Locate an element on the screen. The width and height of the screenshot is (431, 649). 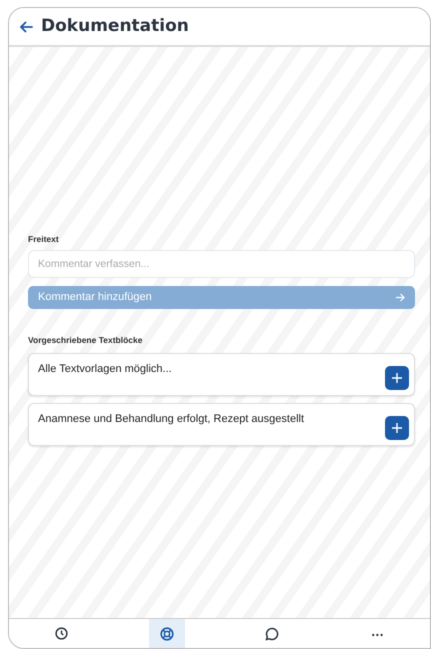
field-label: Freitext is located at coordinates (44, 239).